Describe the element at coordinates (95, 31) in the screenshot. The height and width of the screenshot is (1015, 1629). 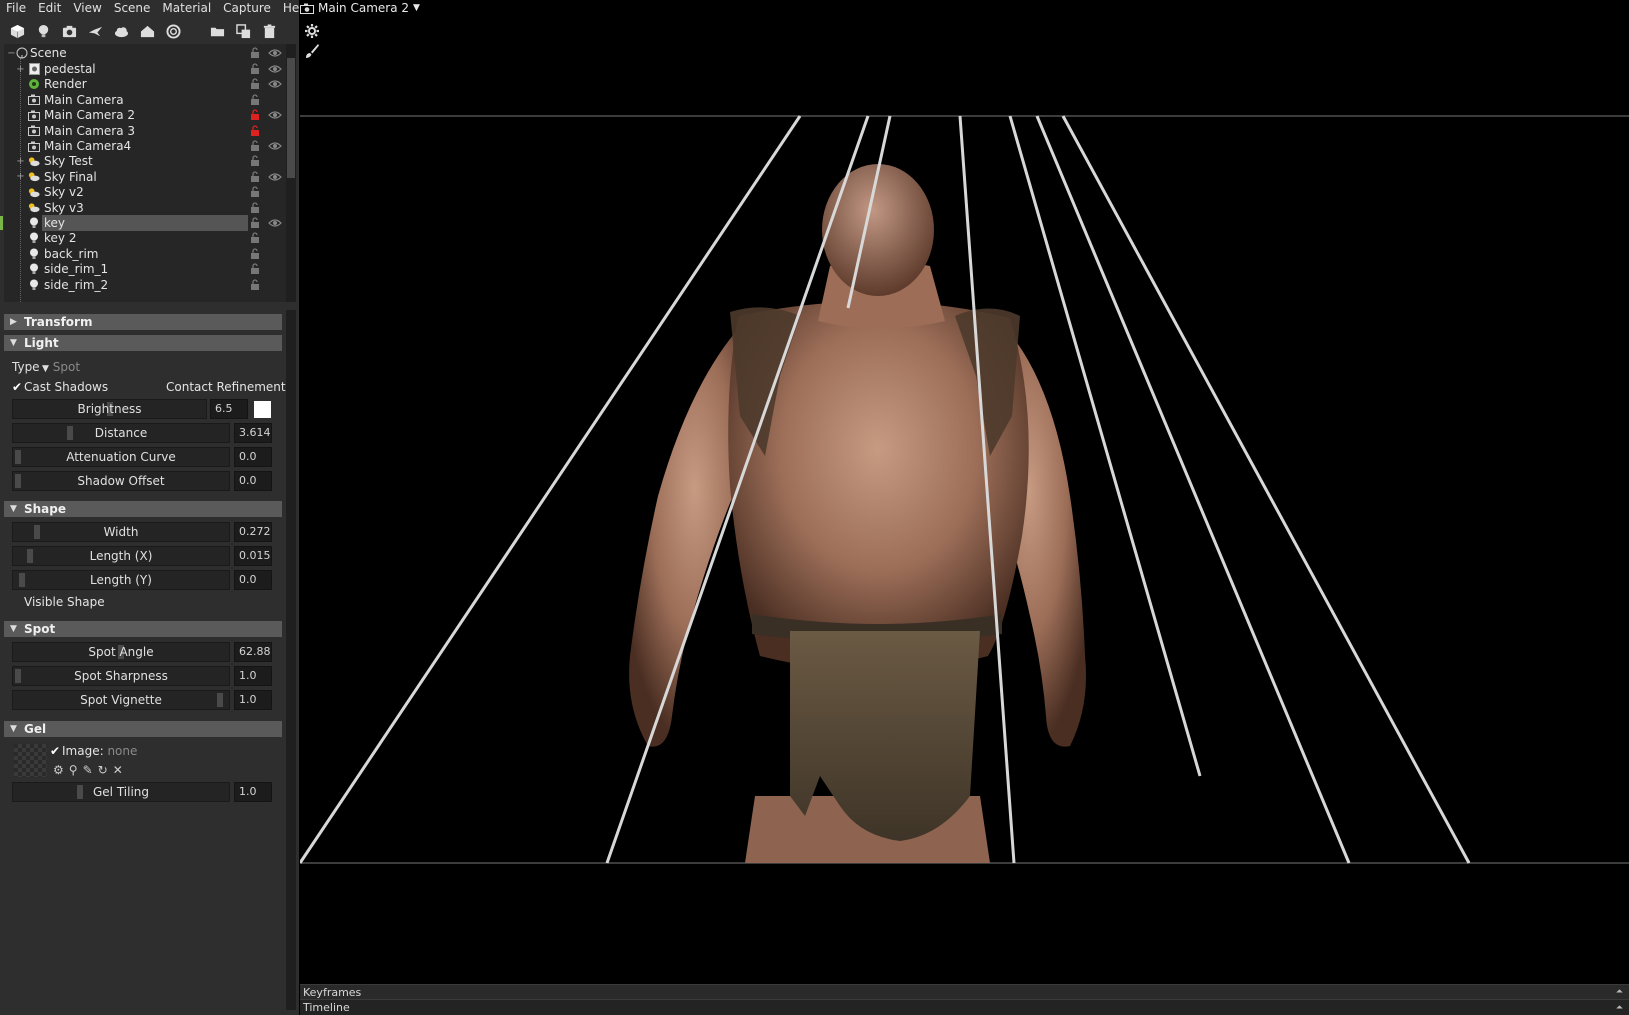
I see `bird-icon` at that location.